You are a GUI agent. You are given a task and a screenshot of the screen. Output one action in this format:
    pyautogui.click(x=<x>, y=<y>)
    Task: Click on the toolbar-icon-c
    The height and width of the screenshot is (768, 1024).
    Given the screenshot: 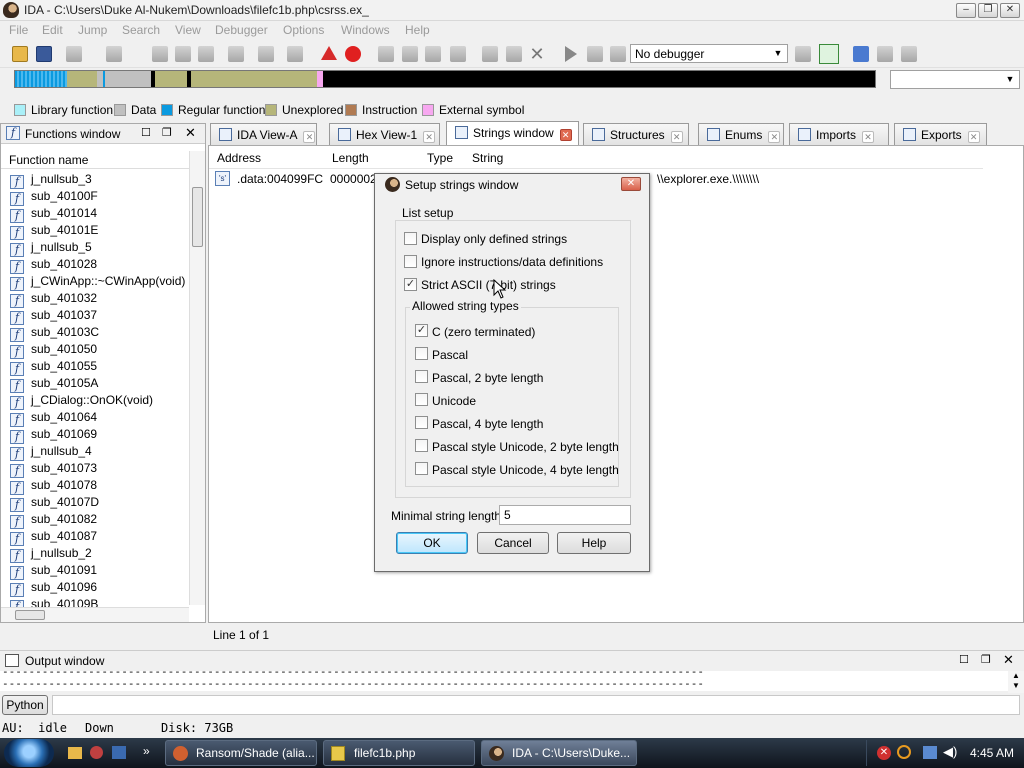 What is the action you would take?
    pyautogui.click(x=206, y=54)
    